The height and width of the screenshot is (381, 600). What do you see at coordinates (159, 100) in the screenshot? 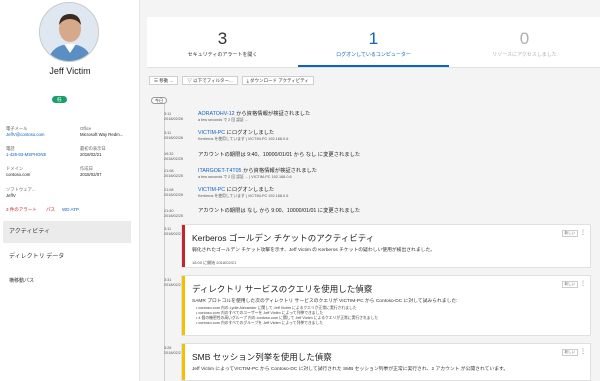
I see `today-pill: 今日` at bounding box center [159, 100].